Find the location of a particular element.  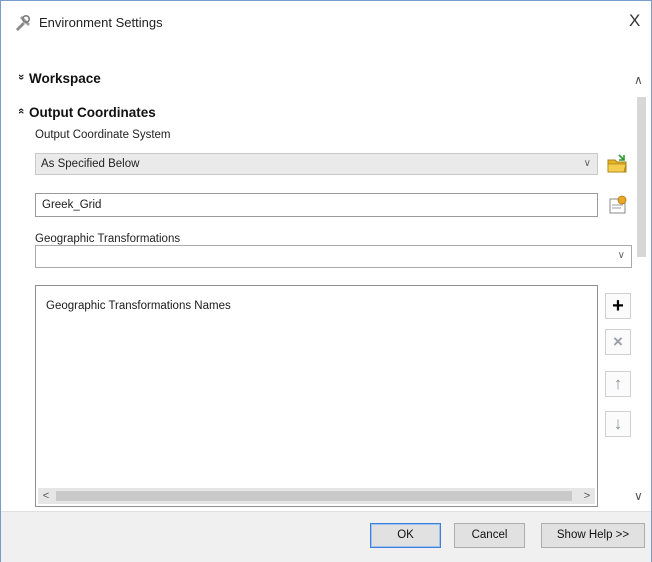

cancel-button: Cancel is located at coordinates (489, 535).